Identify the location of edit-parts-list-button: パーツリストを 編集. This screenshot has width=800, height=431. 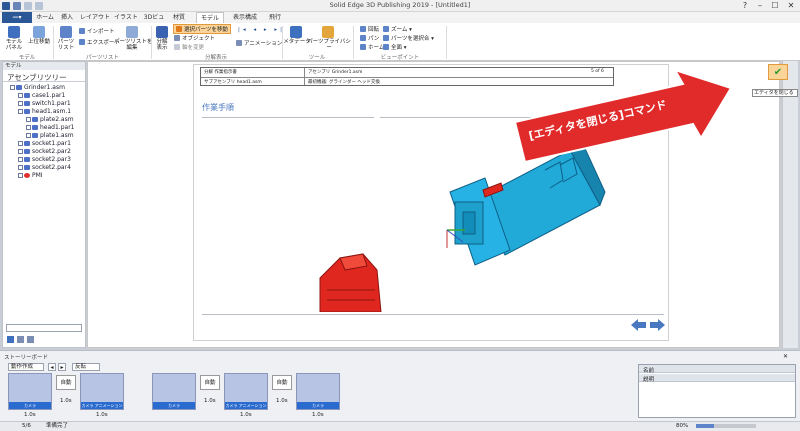
(133, 45).